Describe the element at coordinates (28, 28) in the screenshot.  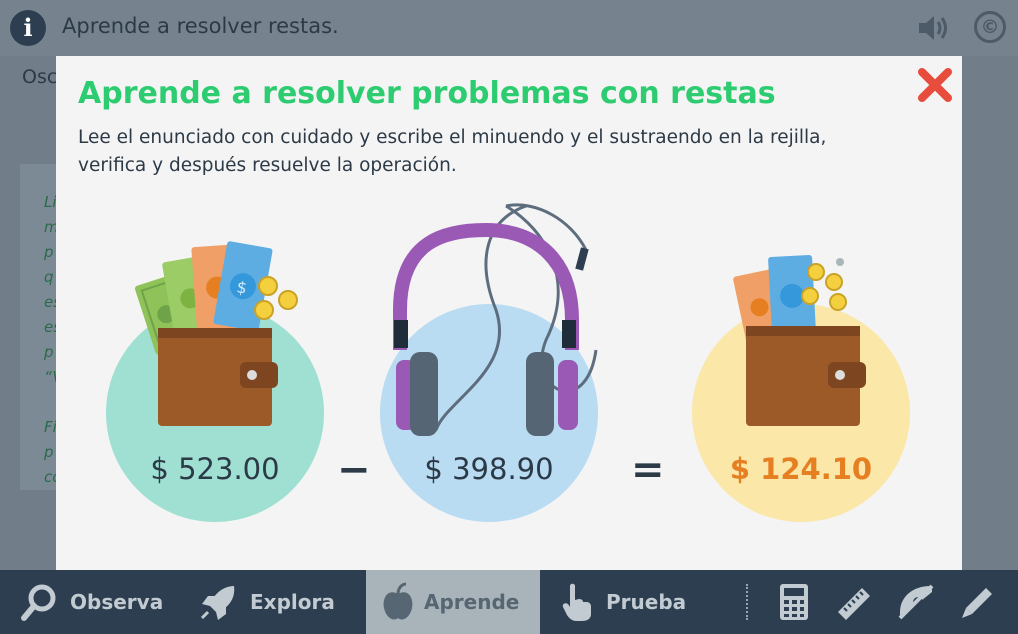
I see `info-icon: i` at that location.